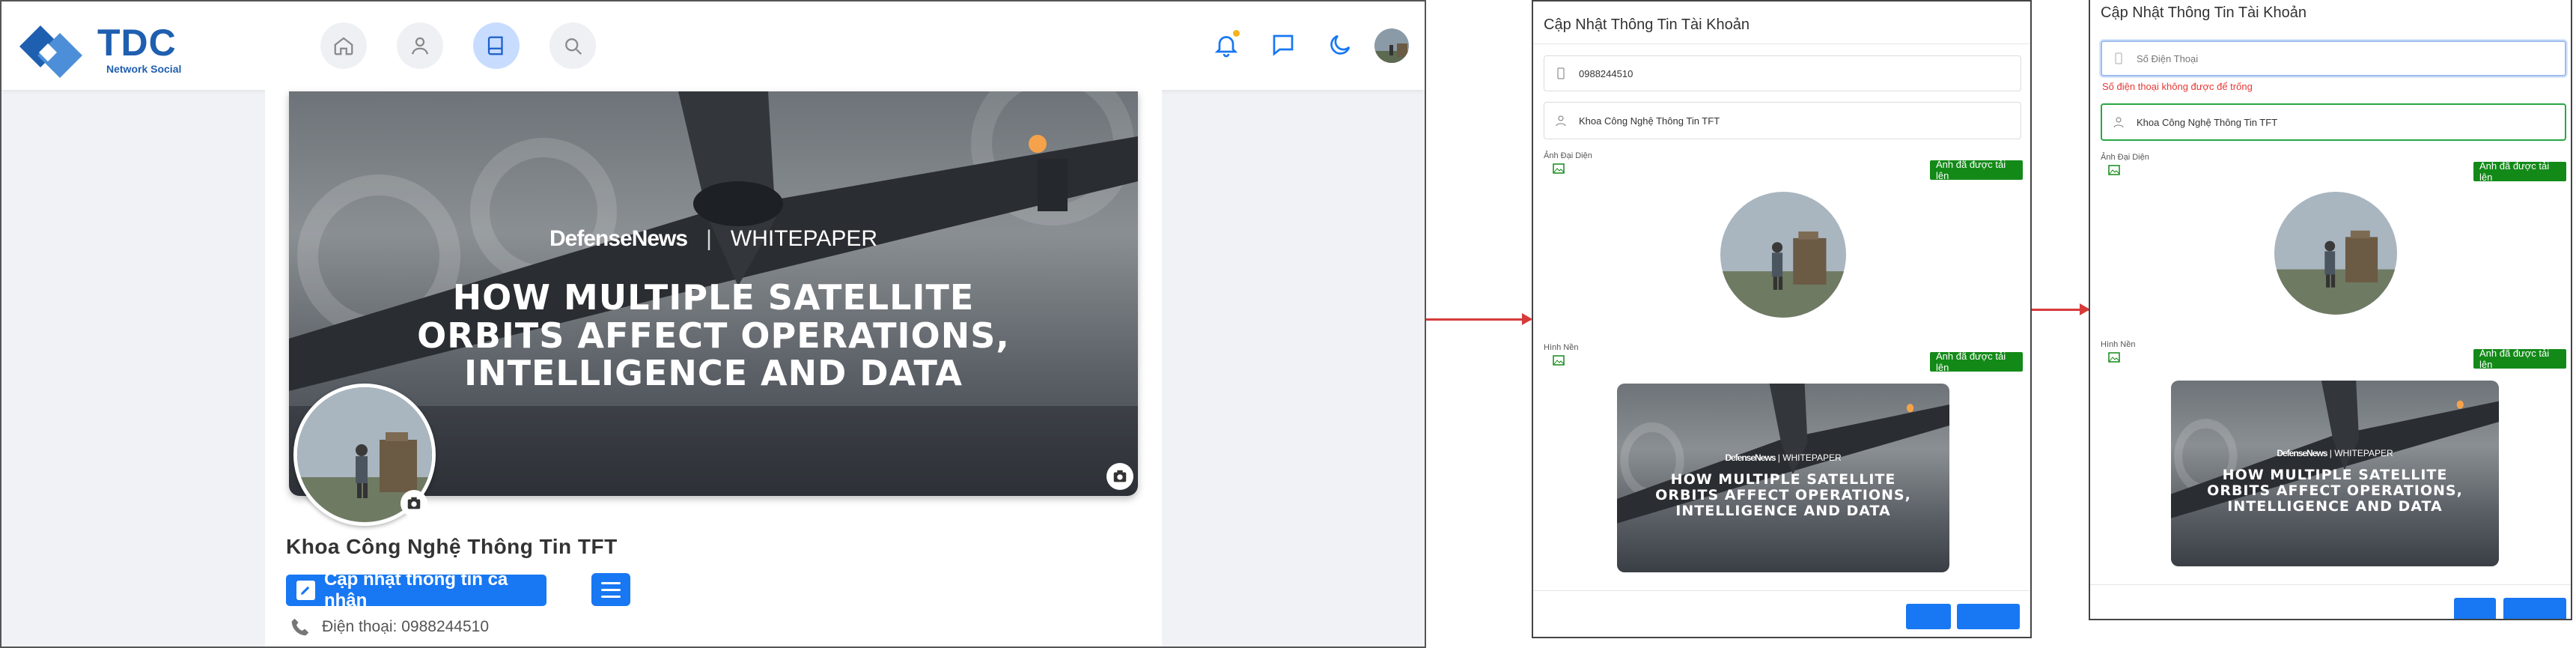 This screenshot has width=2576, height=648. What do you see at coordinates (610, 589) in the screenshot?
I see `menu-button` at bounding box center [610, 589].